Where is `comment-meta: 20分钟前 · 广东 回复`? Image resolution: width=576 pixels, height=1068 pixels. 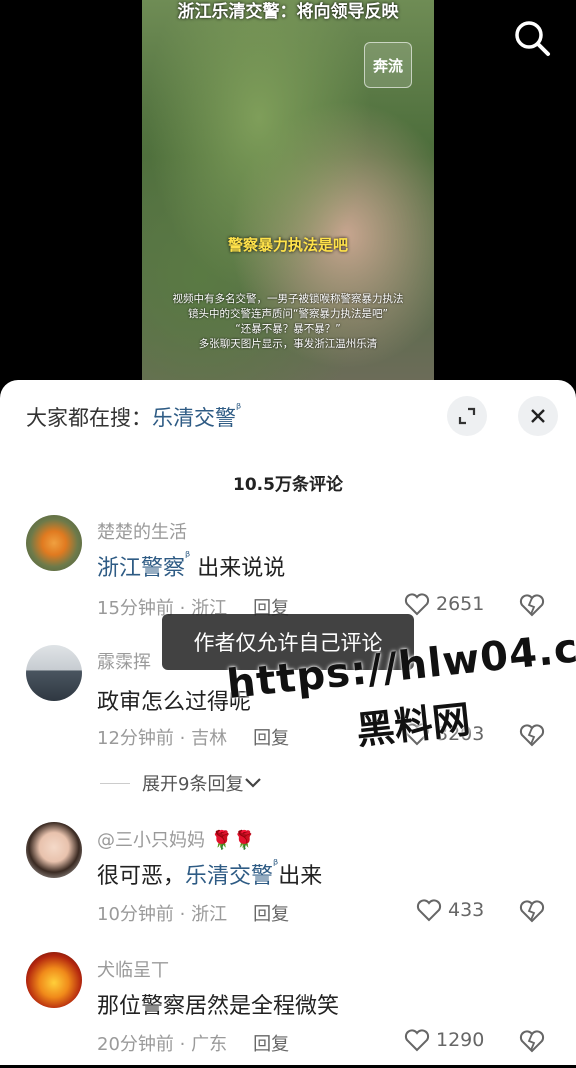
comment-meta: 20分钟前 · 广东 回复 is located at coordinates (193, 1044).